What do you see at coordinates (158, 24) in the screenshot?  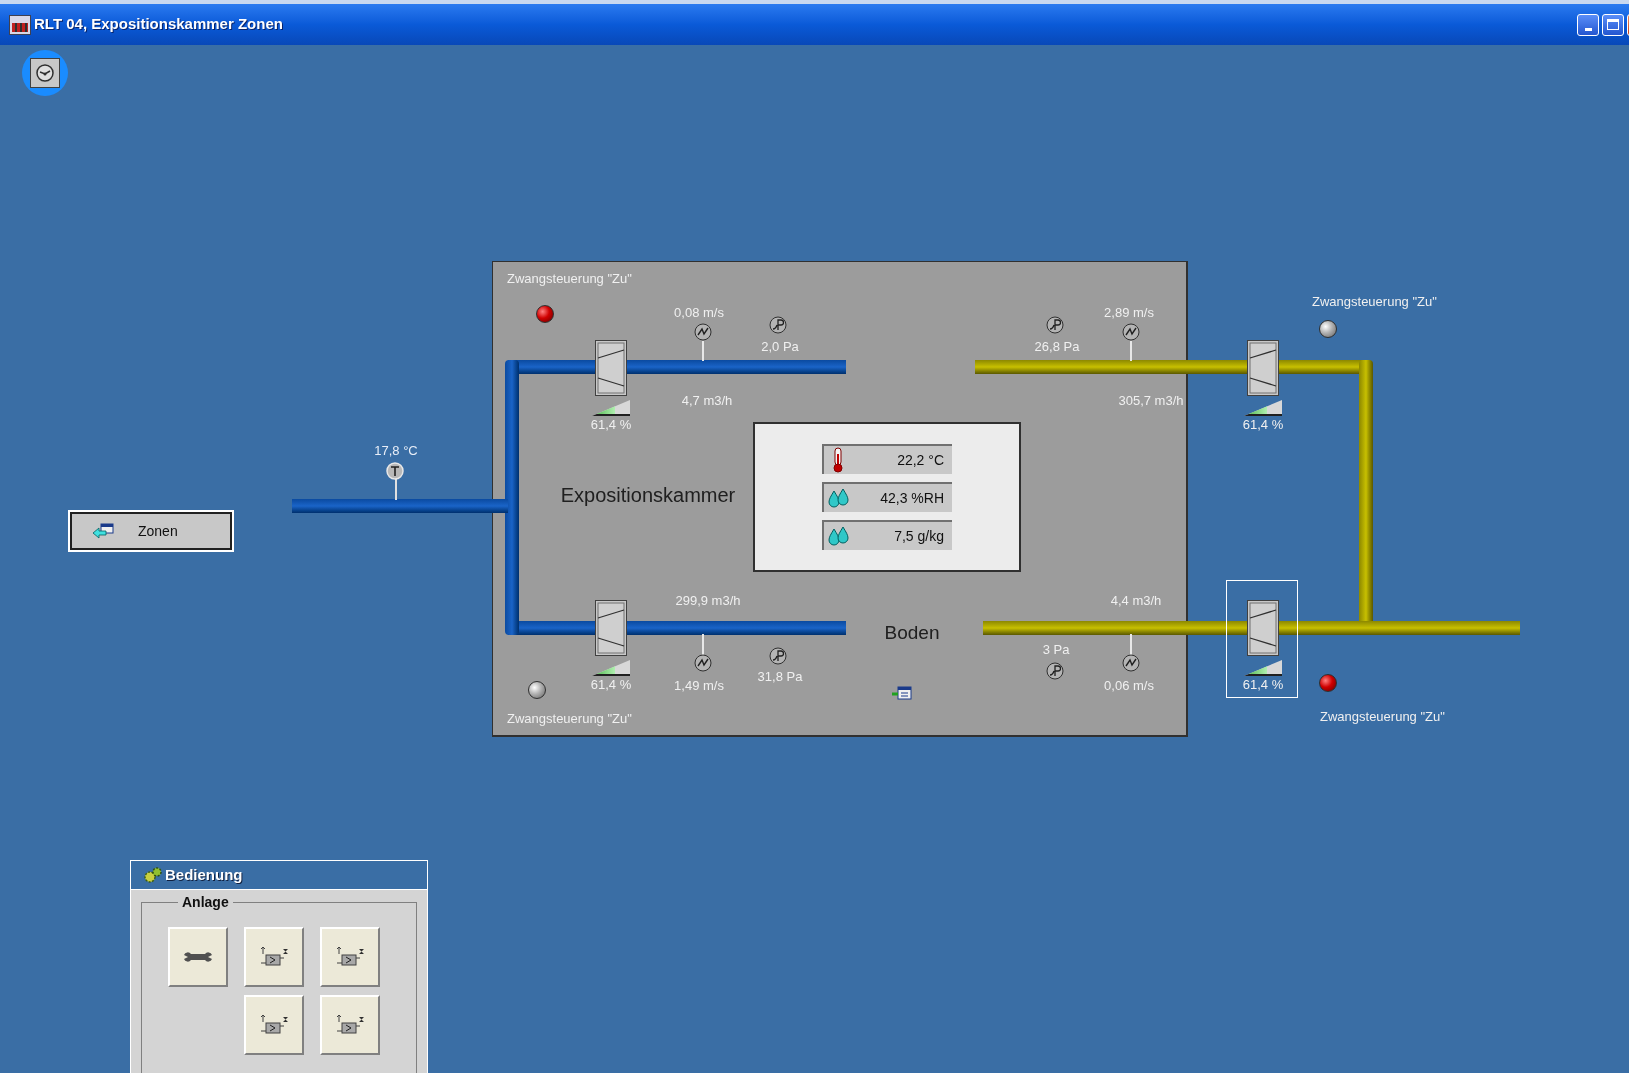 I see `window-title: RLT 04, Expositionskammer Zonen` at bounding box center [158, 24].